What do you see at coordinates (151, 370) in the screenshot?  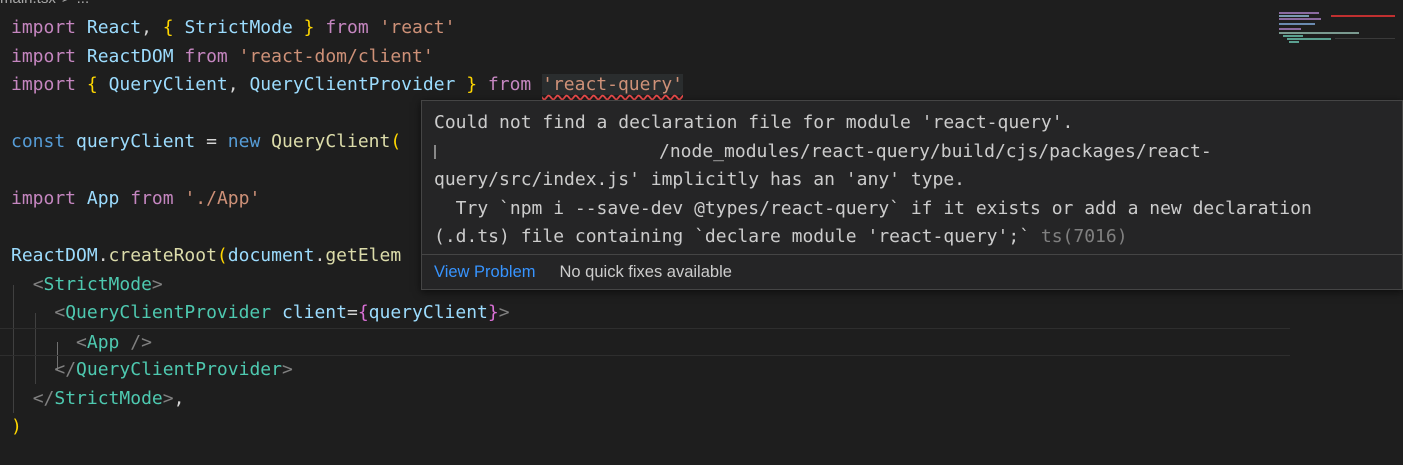 I see `code-line-13: </QueryClientProvider>` at bounding box center [151, 370].